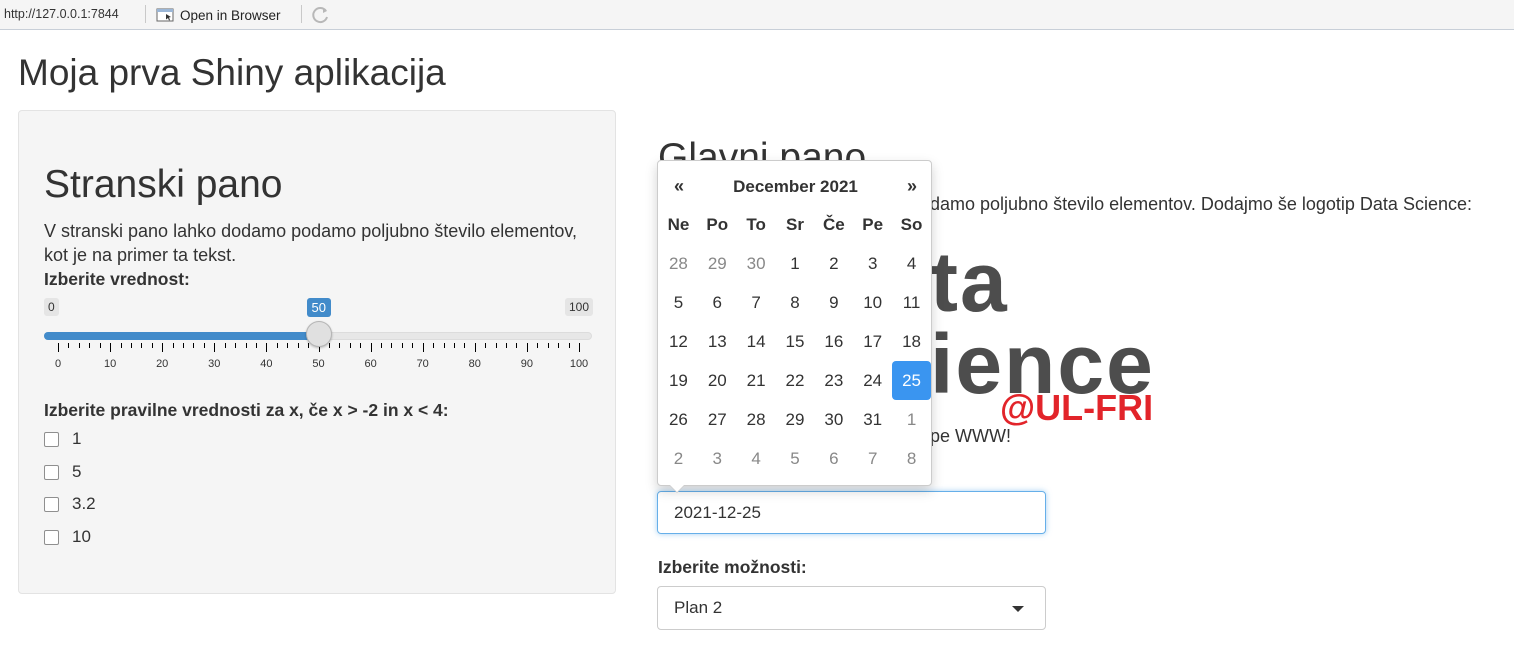 This screenshot has height=661, width=1514. What do you see at coordinates (757, 15) in the screenshot?
I see `browser-toolbar: http://127.0.0.1:7844 Open in Browser` at bounding box center [757, 15].